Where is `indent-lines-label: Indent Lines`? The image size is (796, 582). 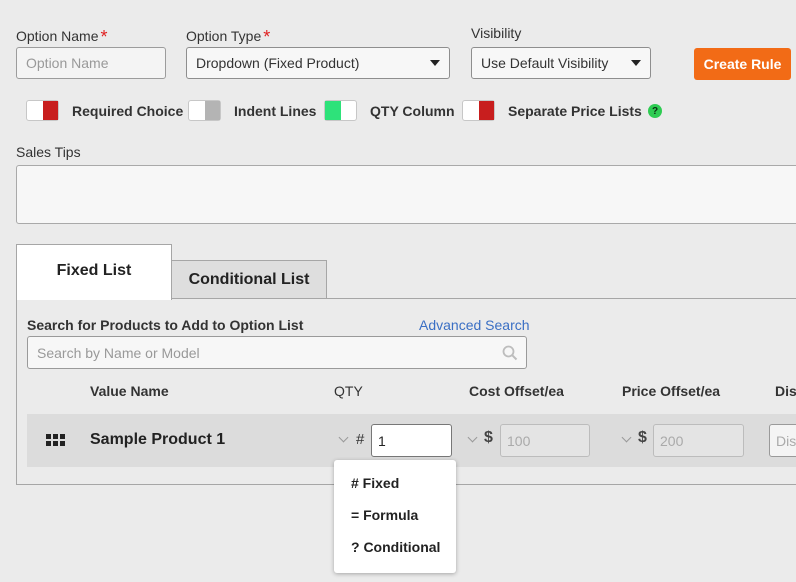 indent-lines-label: Indent Lines is located at coordinates (275, 111).